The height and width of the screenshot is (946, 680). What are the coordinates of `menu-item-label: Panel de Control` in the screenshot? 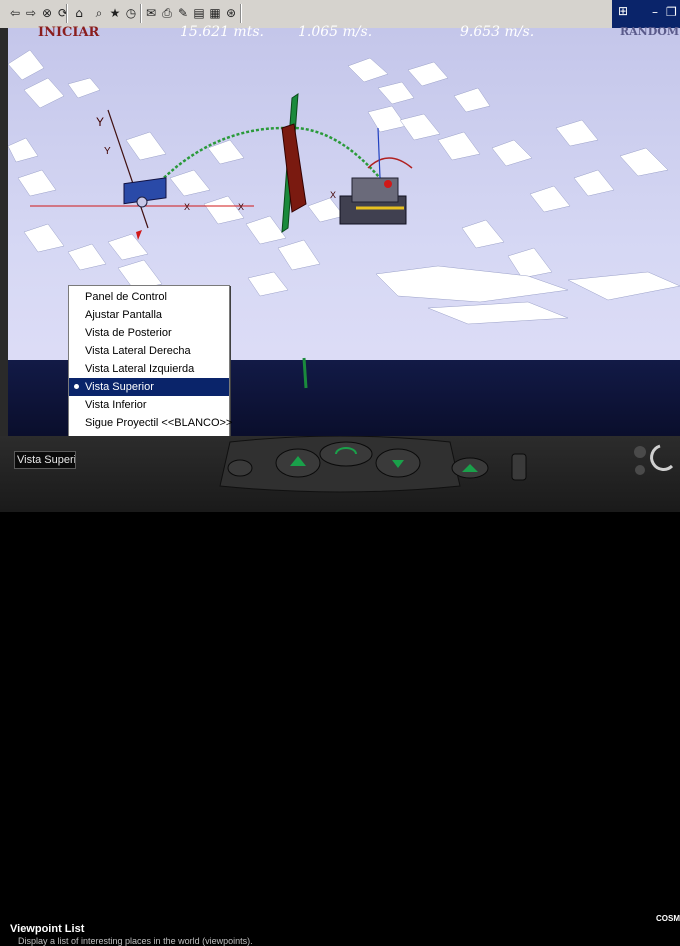 It's located at (126, 297).